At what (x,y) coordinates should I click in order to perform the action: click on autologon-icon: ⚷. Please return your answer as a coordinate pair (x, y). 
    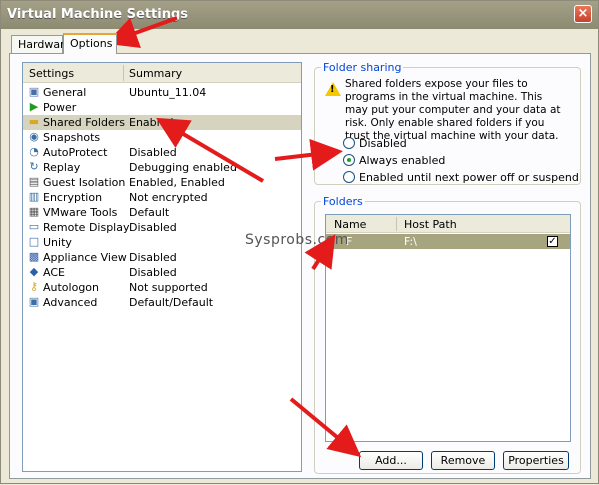
    Looking at the image, I should click on (34, 286).